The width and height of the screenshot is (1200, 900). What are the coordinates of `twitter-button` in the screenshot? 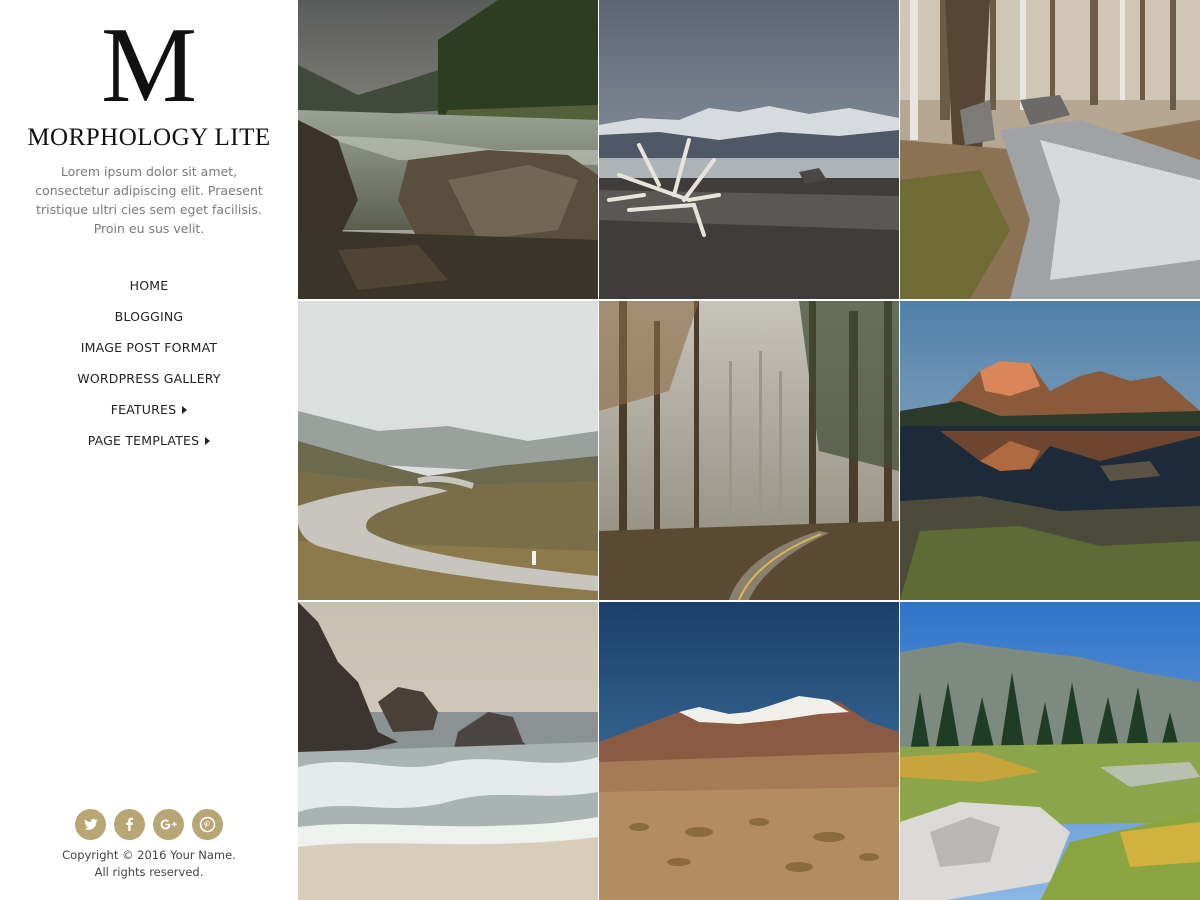 It's located at (90, 824).